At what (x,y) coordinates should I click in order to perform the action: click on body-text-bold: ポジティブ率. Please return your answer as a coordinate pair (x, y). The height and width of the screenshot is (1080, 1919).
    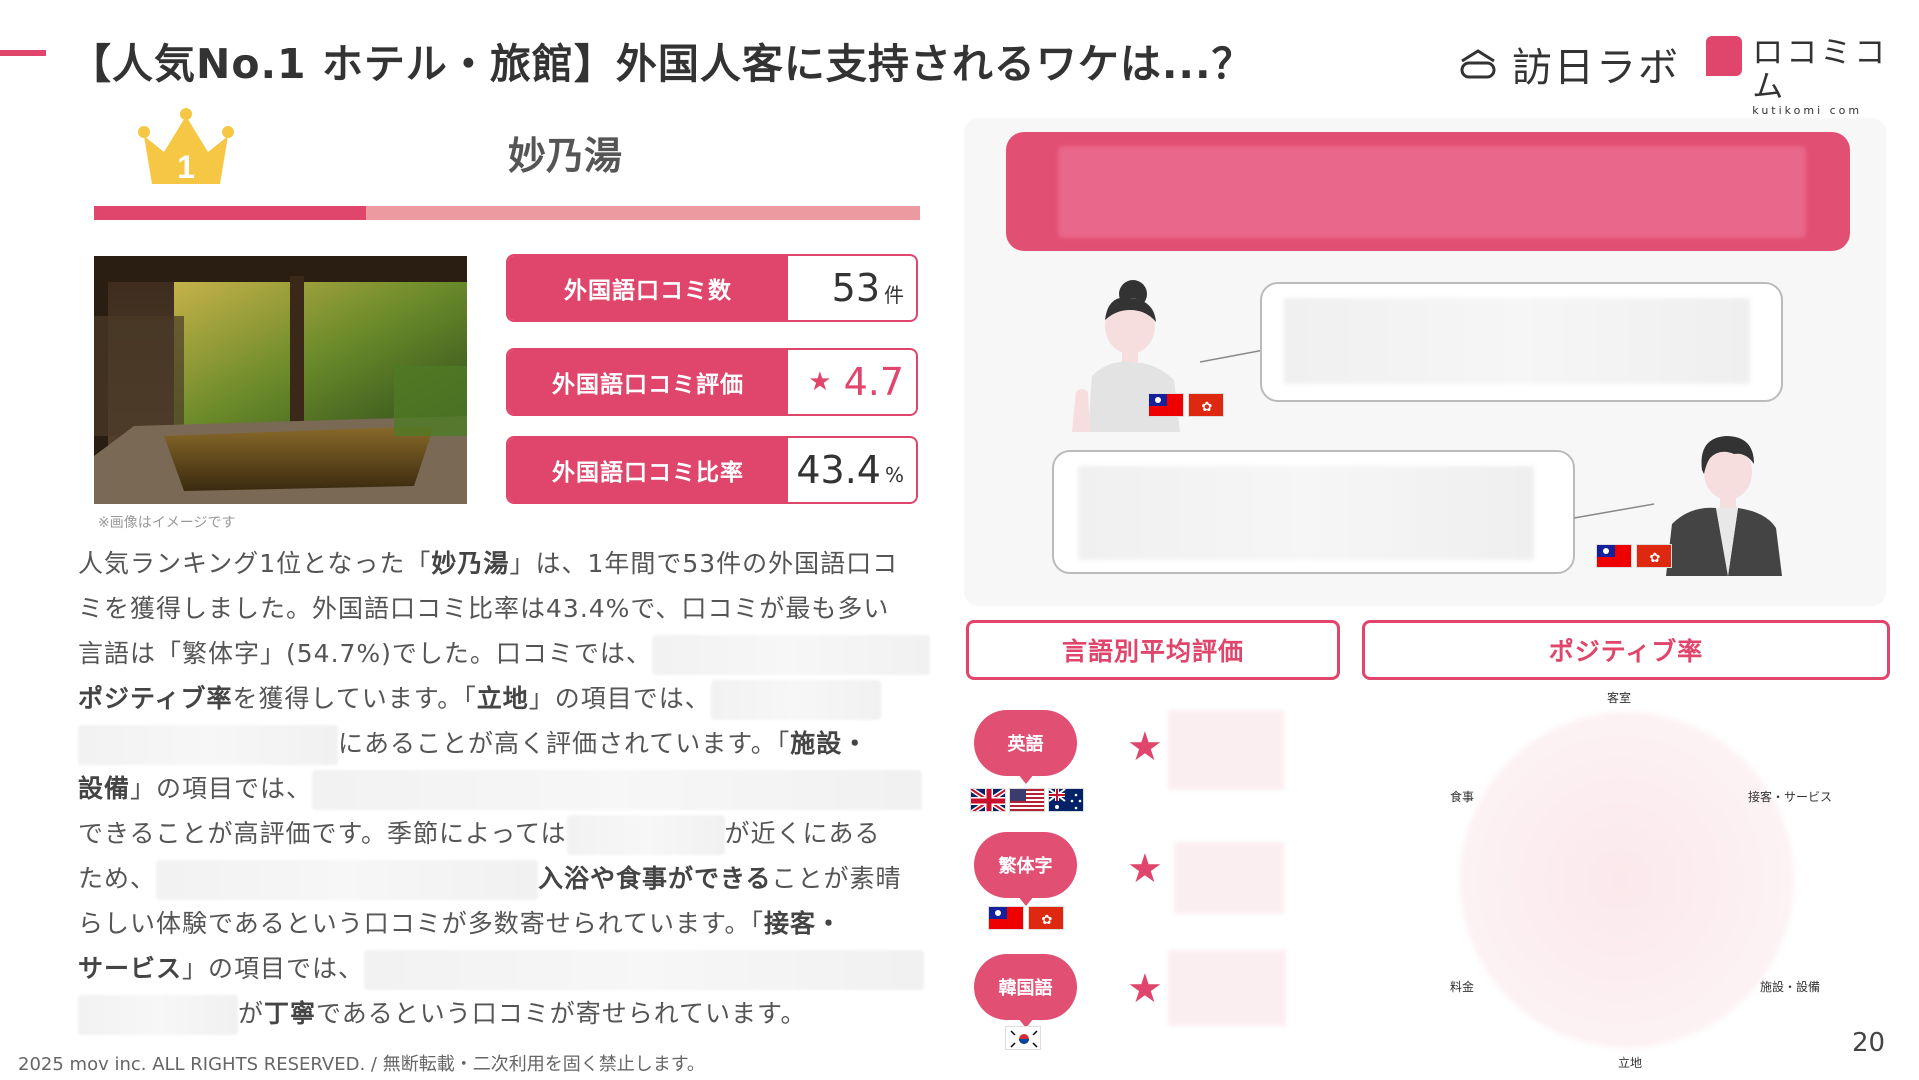
    Looking at the image, I should click on (155, 698).